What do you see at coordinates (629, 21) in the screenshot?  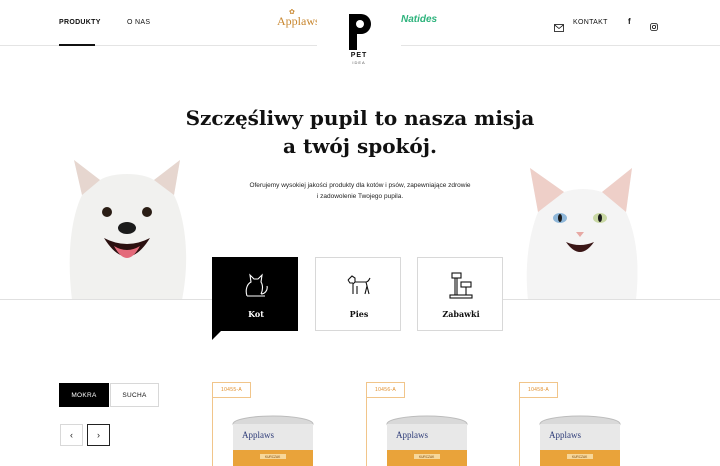 I see `facebook-icon: f` at bounding box center [629, 21].